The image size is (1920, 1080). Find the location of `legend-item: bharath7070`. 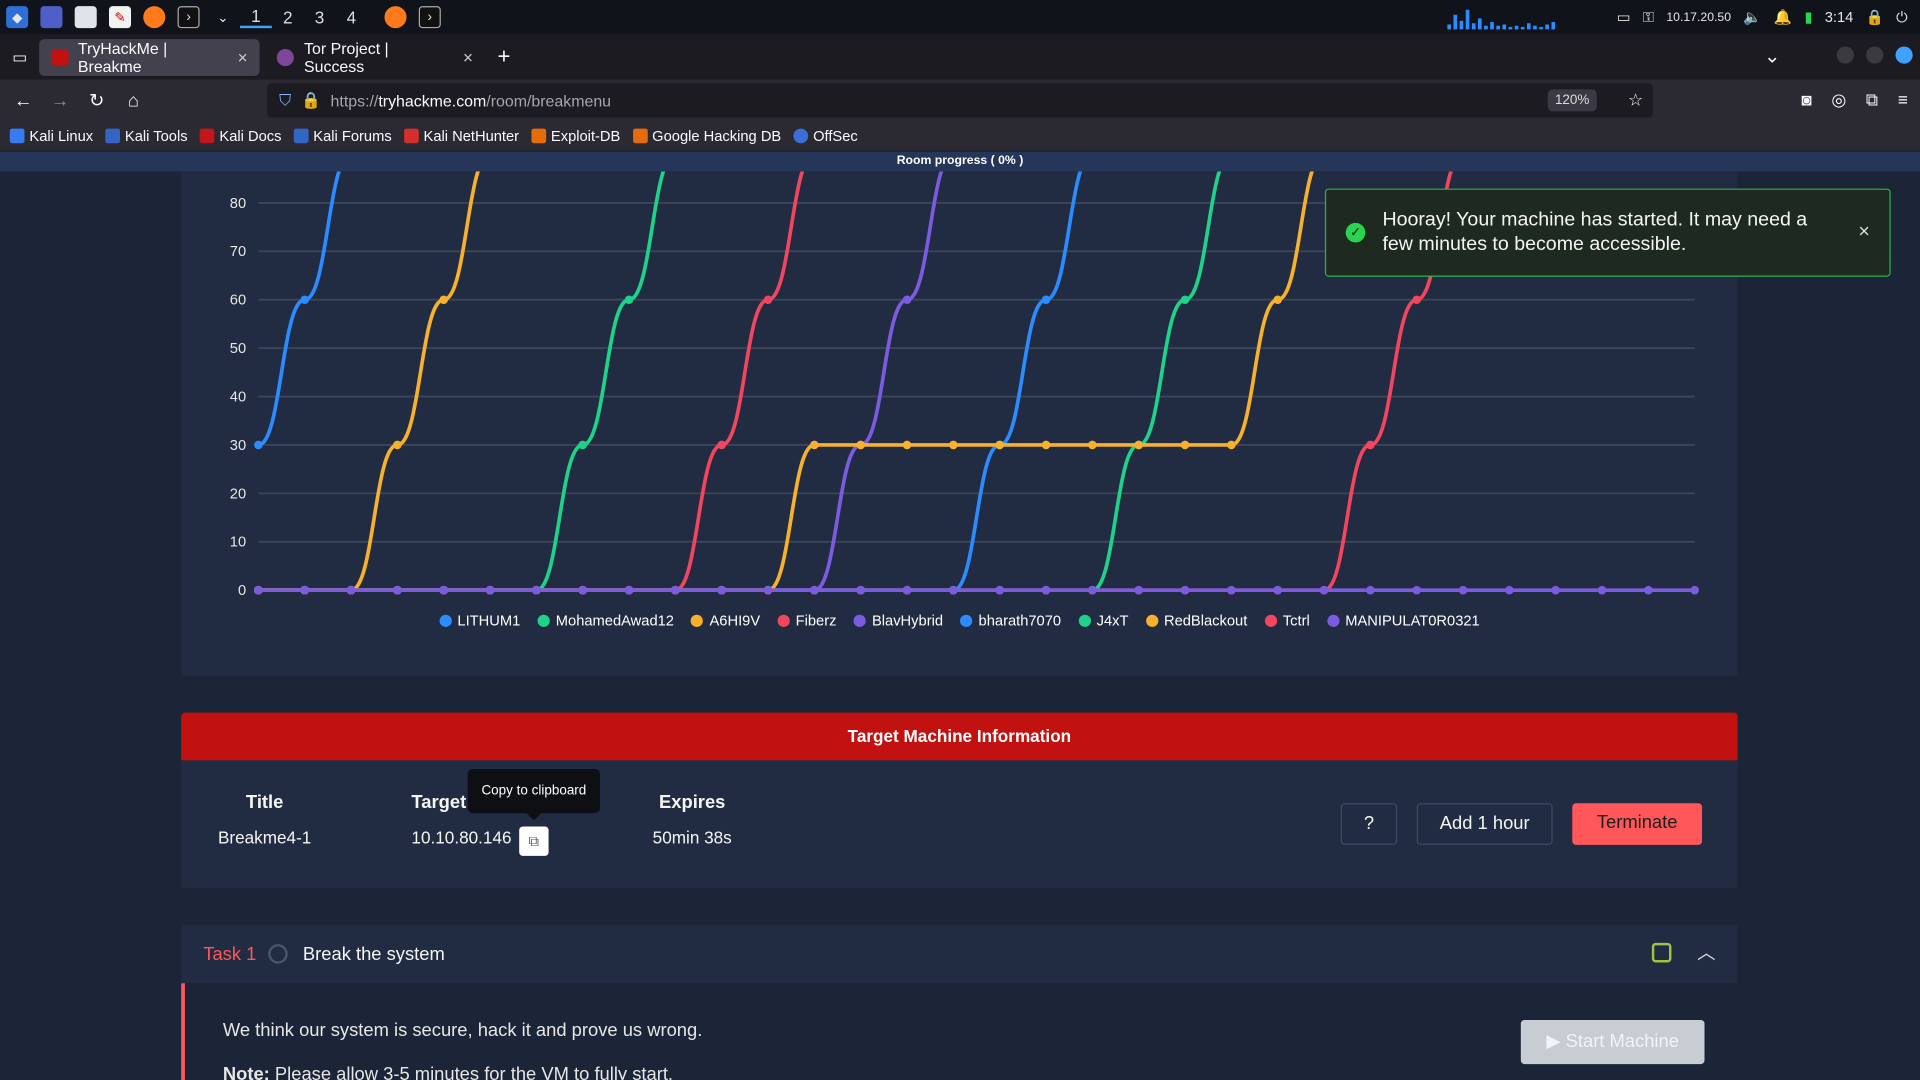

legend-item: bharath7070 is located at coordinates (1010, 620).